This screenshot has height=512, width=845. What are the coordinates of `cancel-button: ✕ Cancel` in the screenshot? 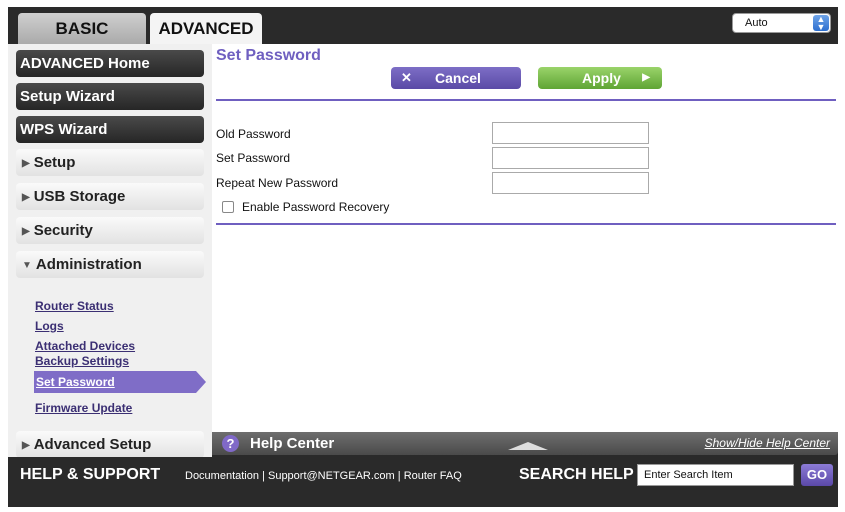 It's located at (456, 78).